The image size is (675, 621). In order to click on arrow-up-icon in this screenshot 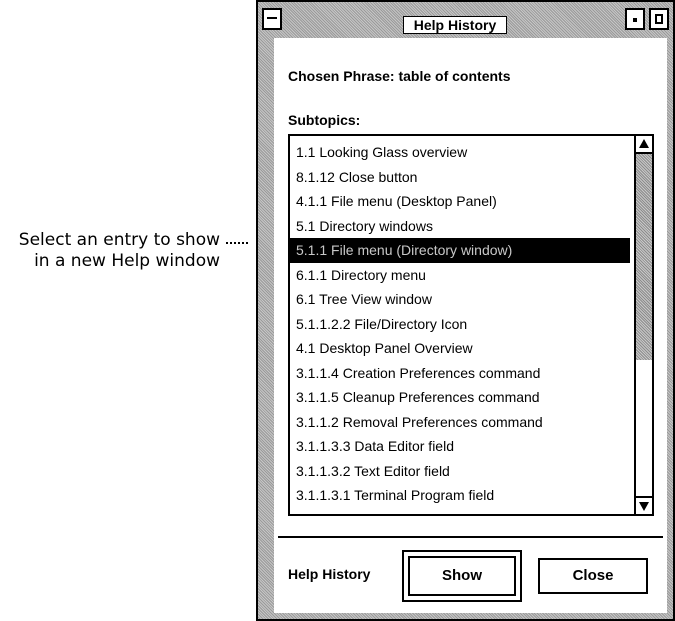, I will do `click(644, 143)`.